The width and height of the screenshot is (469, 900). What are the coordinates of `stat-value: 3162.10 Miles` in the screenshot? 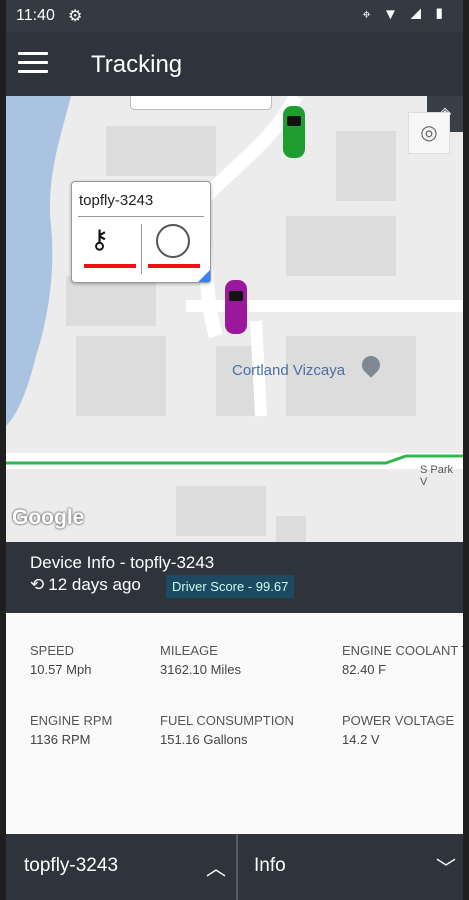 It's located at (200, 669).